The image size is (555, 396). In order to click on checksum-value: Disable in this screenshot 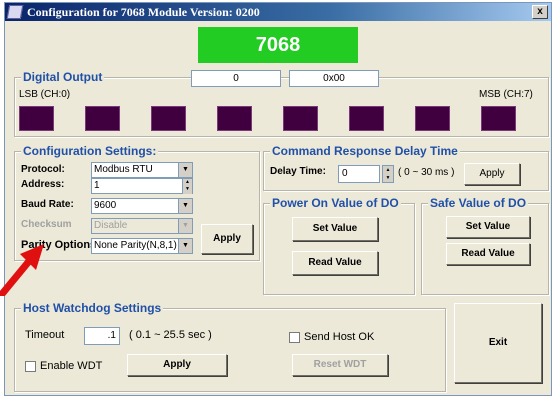, I will do `click(111, 225)`.